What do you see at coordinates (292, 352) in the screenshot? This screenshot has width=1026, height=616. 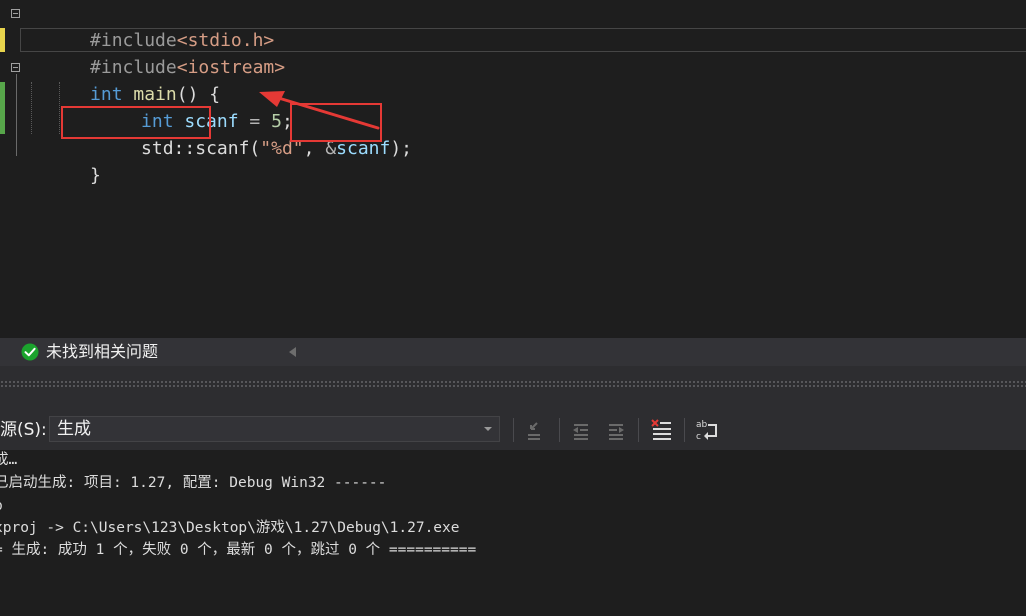 I see `scroll-left-icon` at bounding box center [292, 352].